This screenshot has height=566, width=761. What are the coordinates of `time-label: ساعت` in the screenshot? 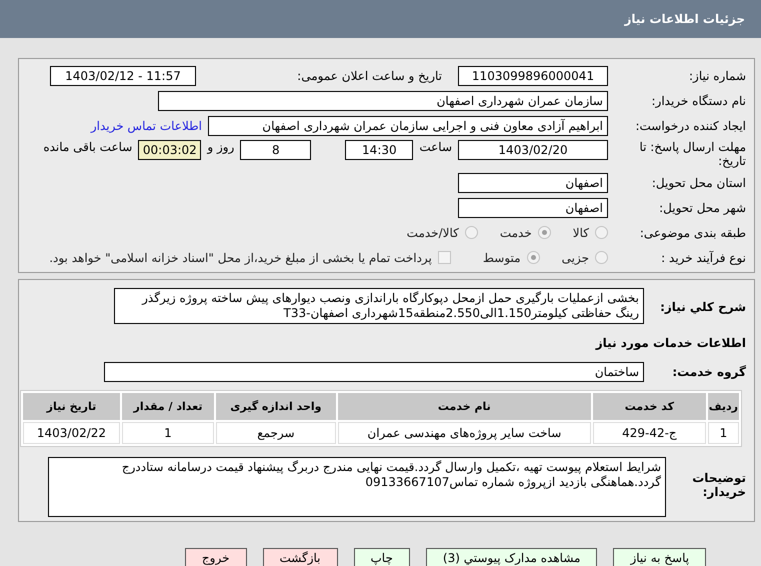 It's located at (435, 147).